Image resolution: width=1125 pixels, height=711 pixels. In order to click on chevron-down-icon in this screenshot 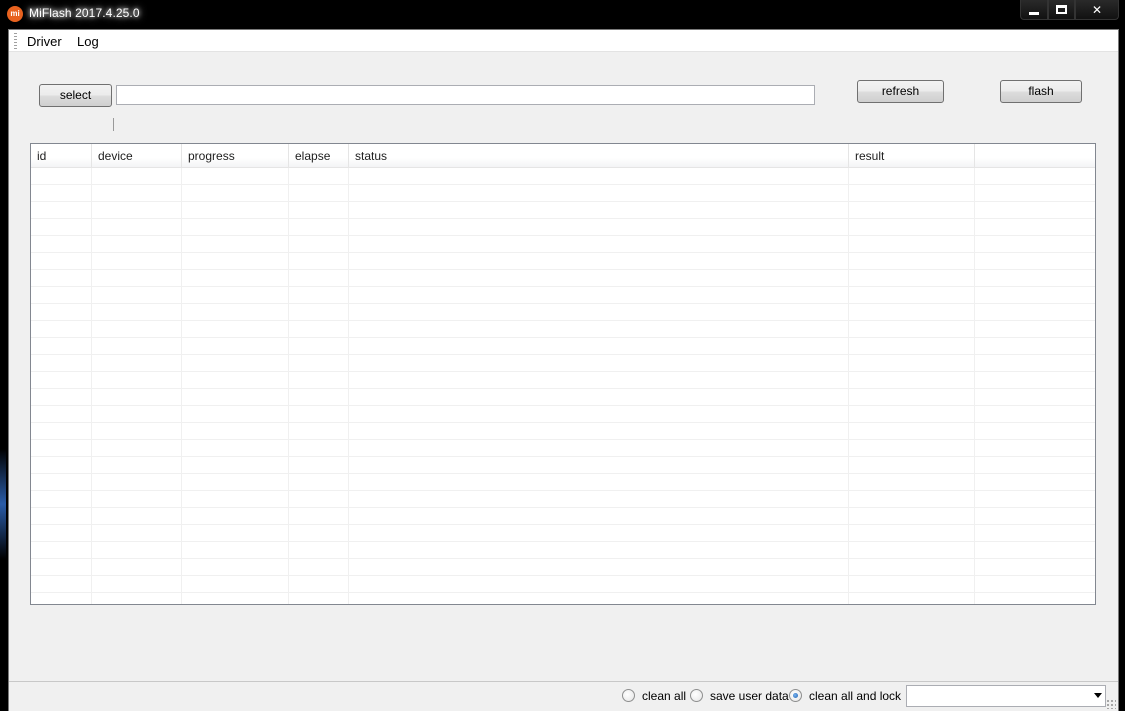, I will do `click(1098, 695)`.